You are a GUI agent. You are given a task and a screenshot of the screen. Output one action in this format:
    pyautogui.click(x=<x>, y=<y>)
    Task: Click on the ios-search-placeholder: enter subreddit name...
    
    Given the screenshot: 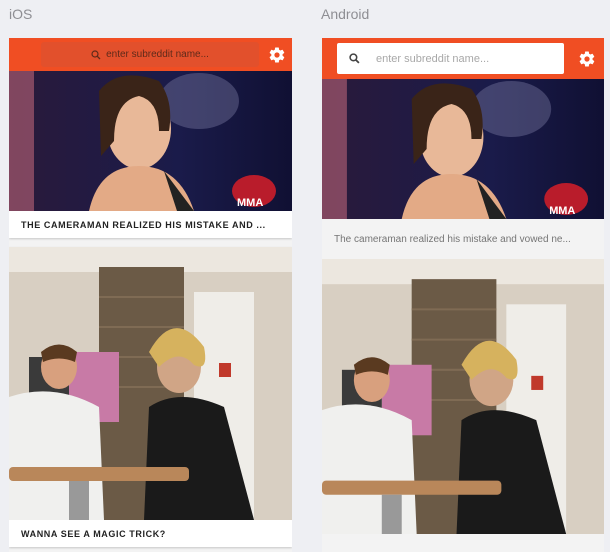 What is the action you would take?
    pyautogui.click(x=157, y=54)
    